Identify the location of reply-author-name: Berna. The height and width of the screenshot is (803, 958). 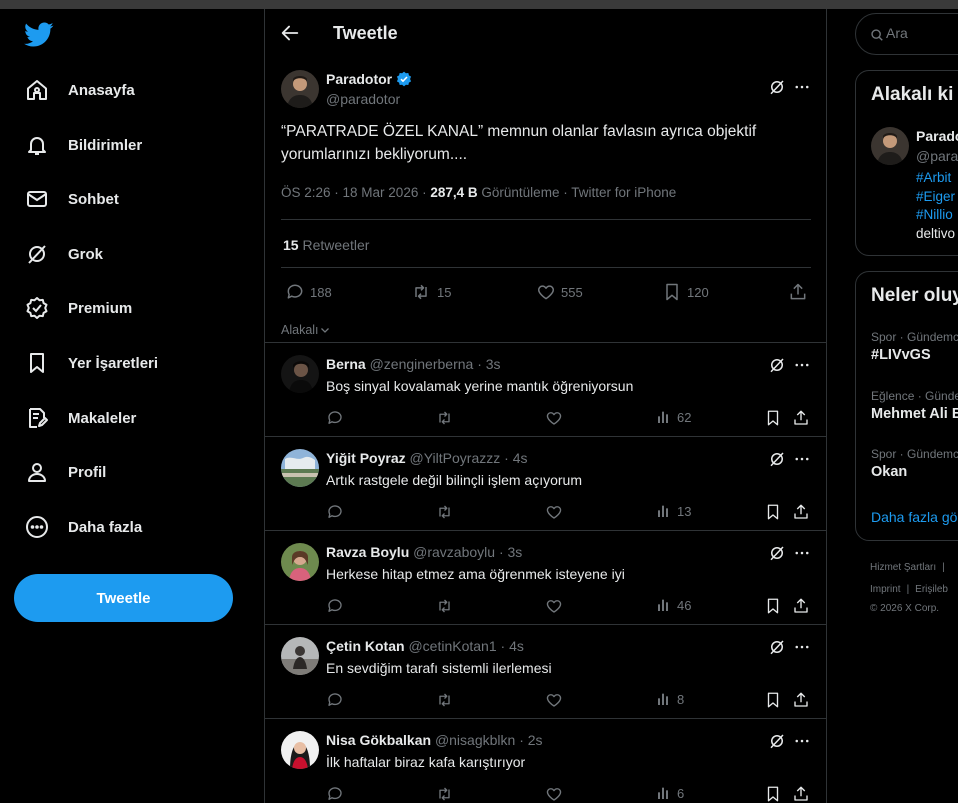
(346, 364).